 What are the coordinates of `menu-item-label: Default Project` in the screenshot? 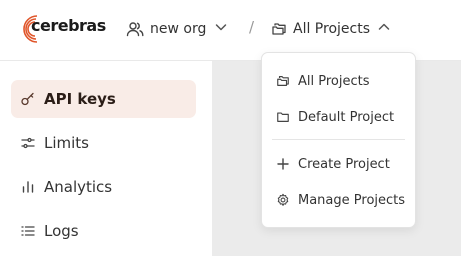 It's located at (346, 117).